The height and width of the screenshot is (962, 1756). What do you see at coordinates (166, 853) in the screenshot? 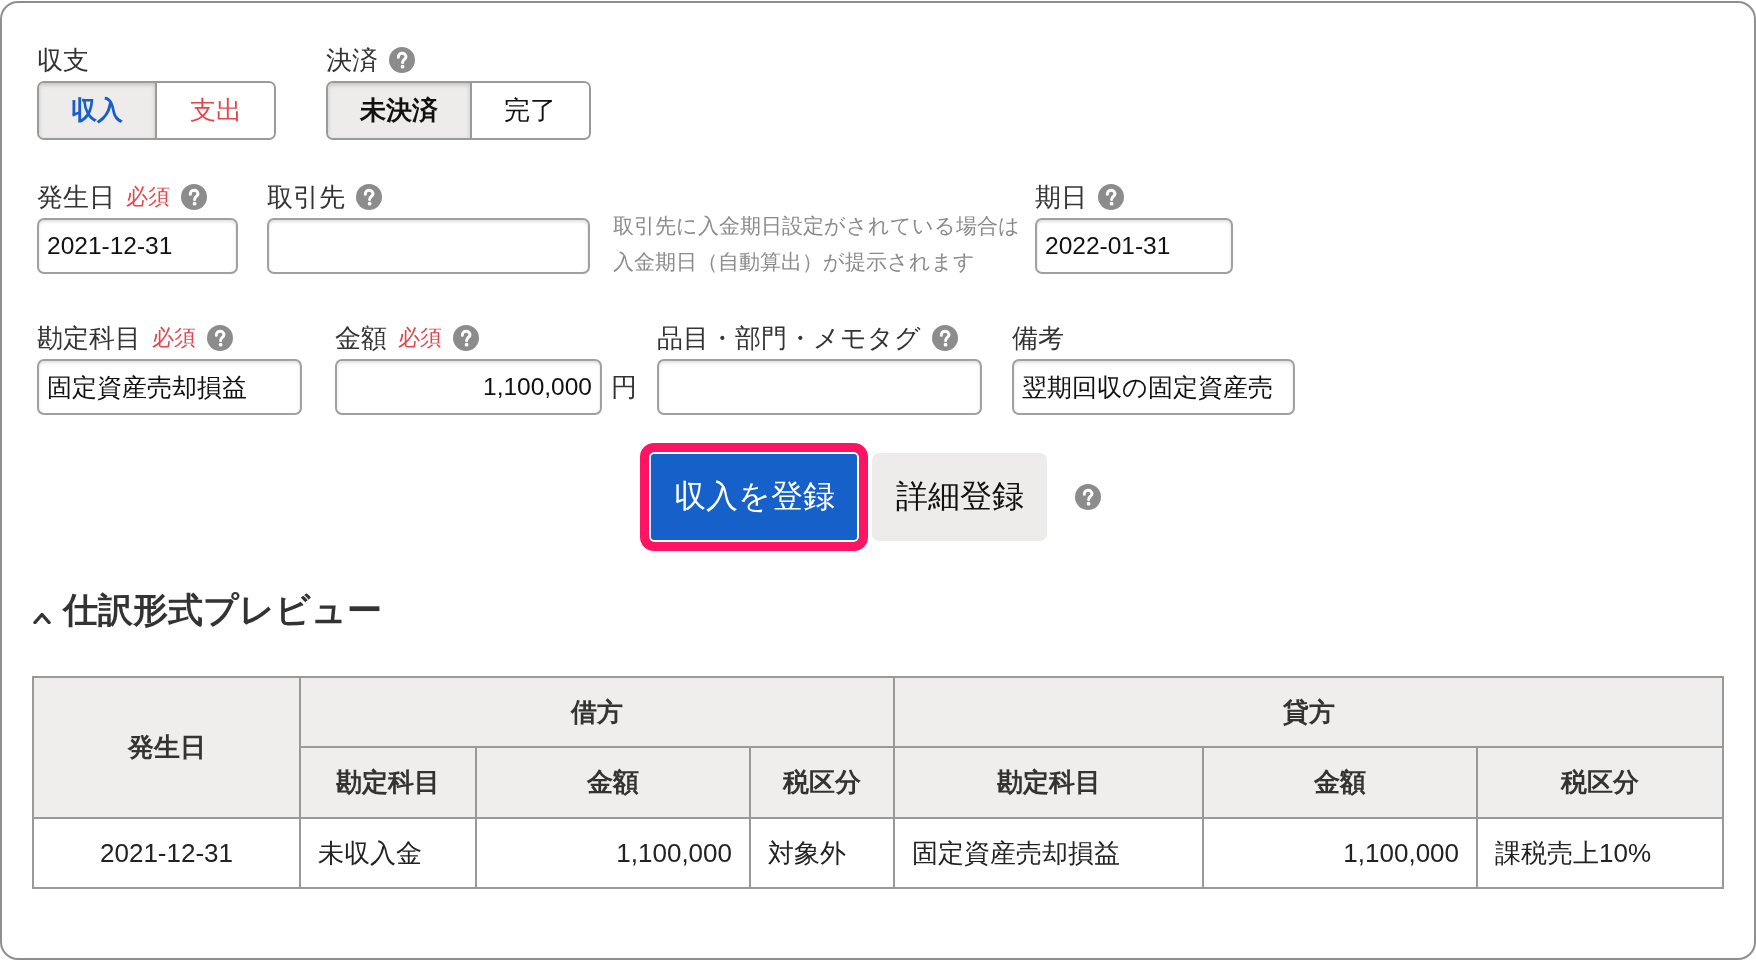
I see `table-cell: 2021-12-31` at bounding box center [166, 853].